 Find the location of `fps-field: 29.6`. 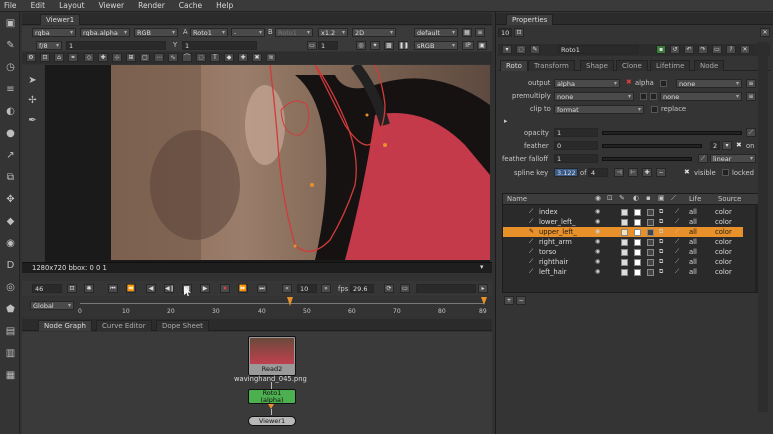

fps-field: 29.6 is located at coordinates (362, 288).